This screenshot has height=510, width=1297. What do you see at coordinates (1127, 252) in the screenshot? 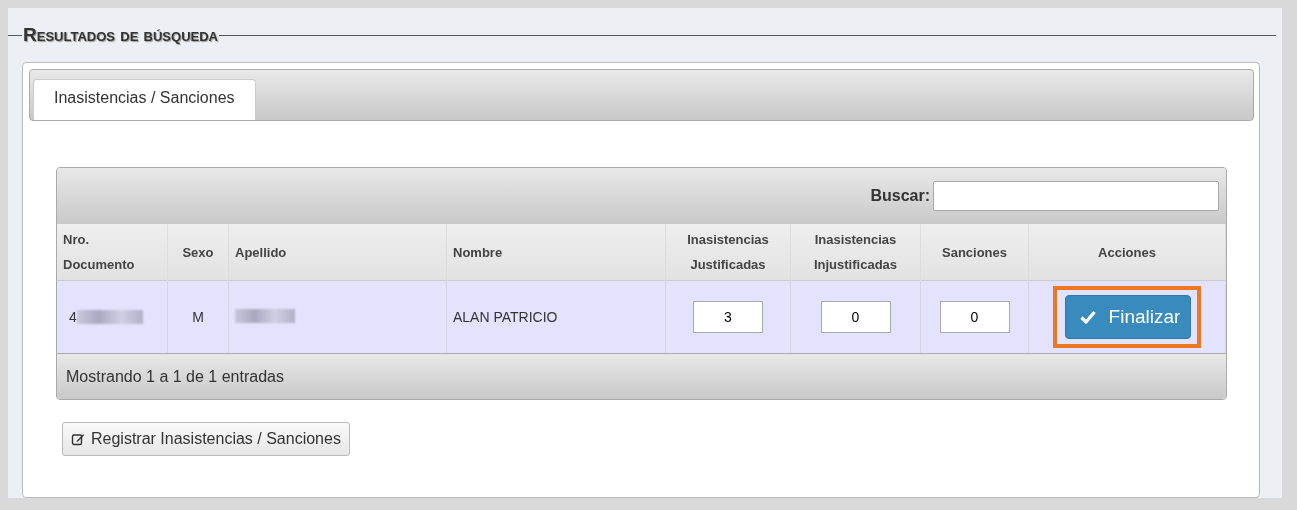
I see `column-header: Acciones` at bounding box center [1127, 252].